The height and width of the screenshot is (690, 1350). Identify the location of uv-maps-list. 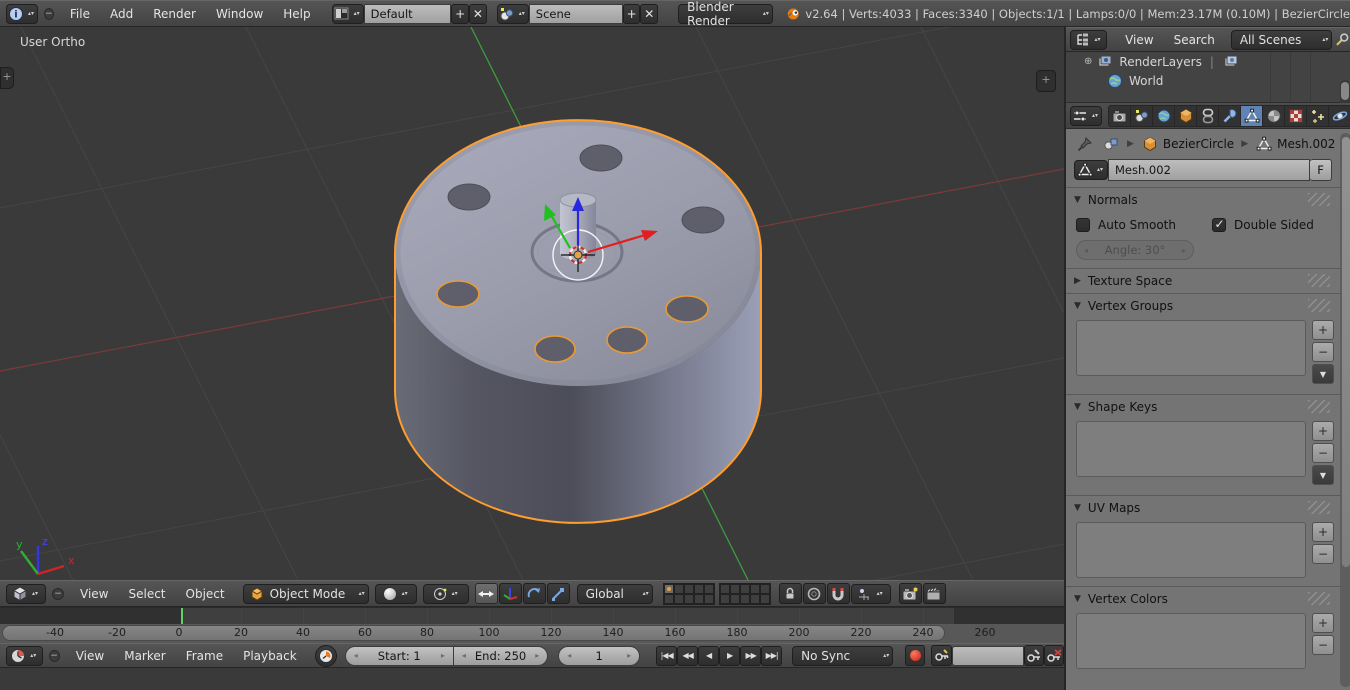
(1191, 550).